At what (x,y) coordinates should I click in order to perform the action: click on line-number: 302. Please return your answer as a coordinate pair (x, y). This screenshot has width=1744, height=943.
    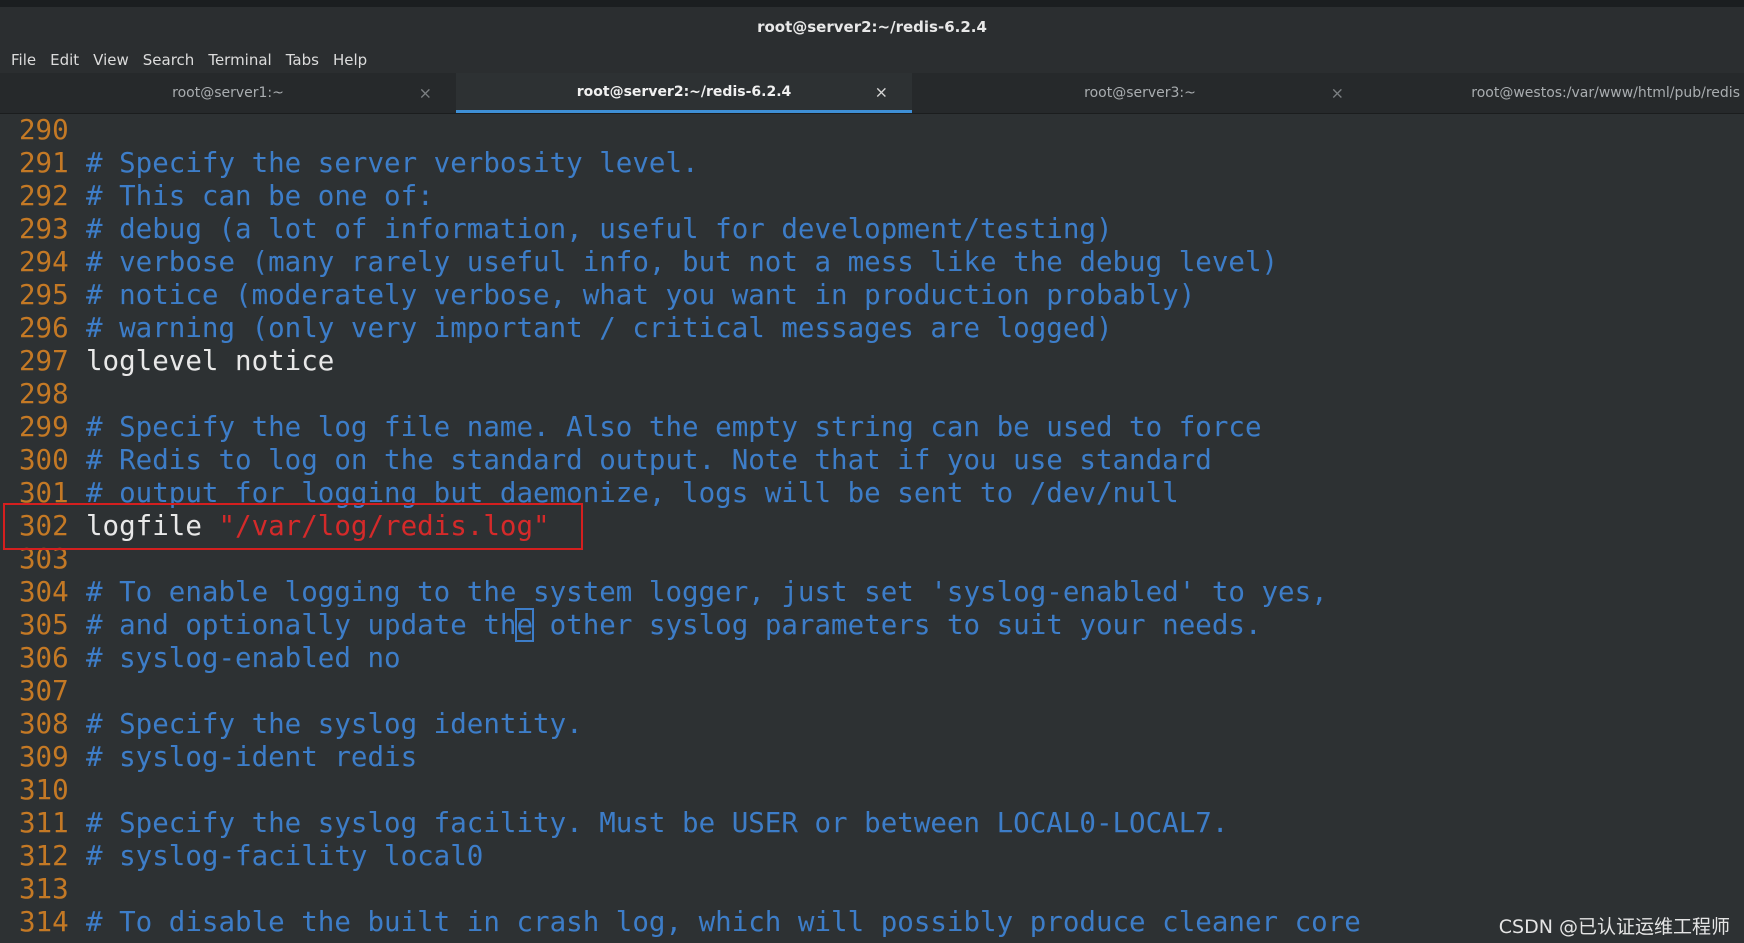
    Looking at the image, I should click on (44, 526).